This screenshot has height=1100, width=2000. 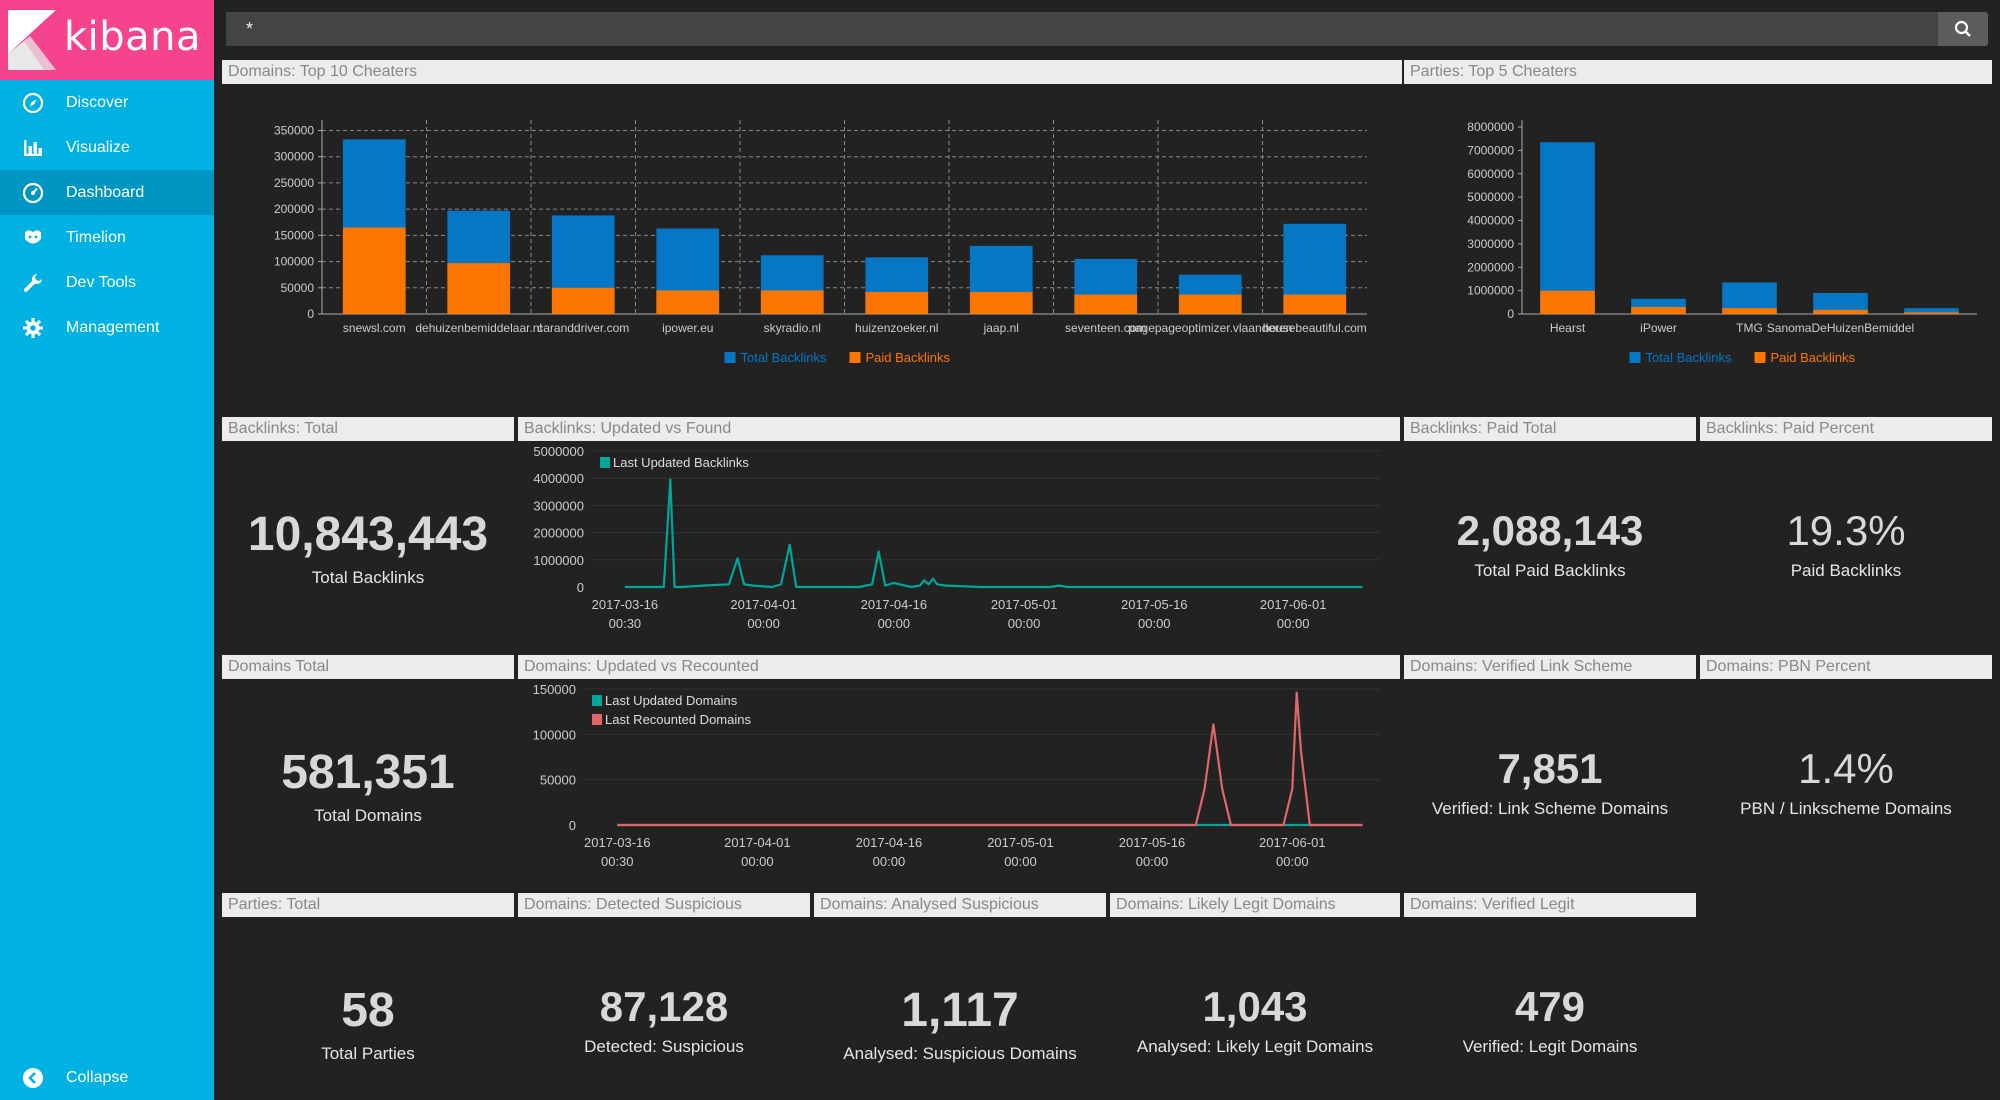 What do you see at coordinates (1760, 357) in the screenshot?
I see `legend-swatch-paid` at bounding box center [1760, 357].